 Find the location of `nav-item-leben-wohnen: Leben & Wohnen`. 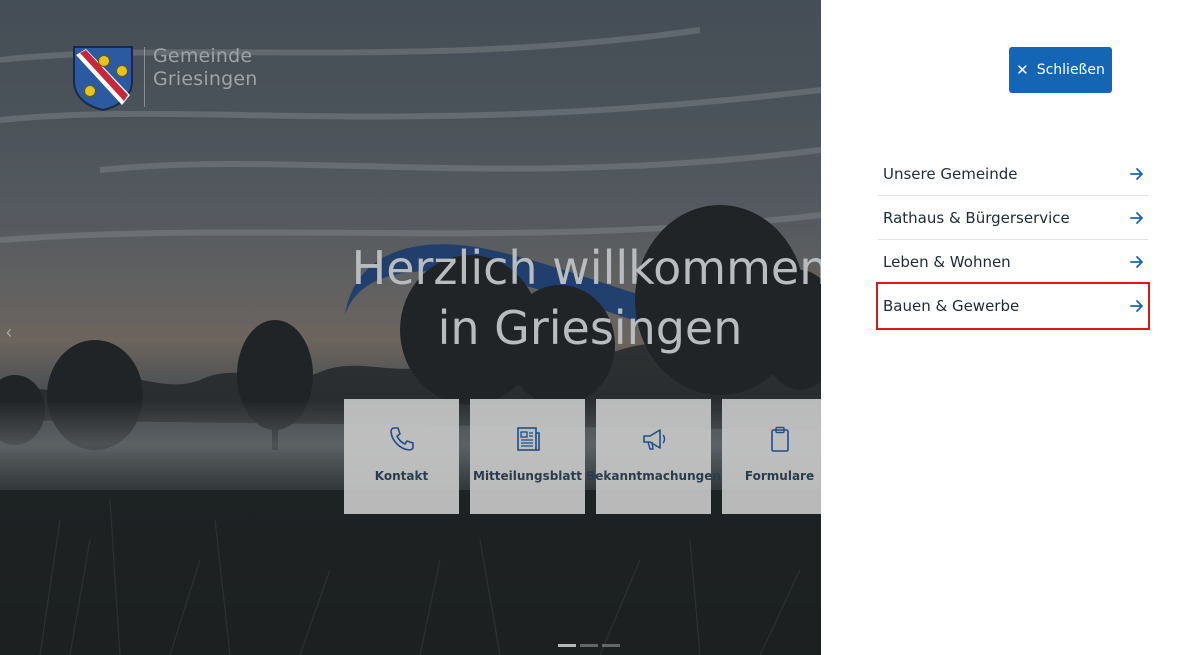

nav-item-leben-wohnen: Leben & Wohnen is located at coordinates (1013, 262).